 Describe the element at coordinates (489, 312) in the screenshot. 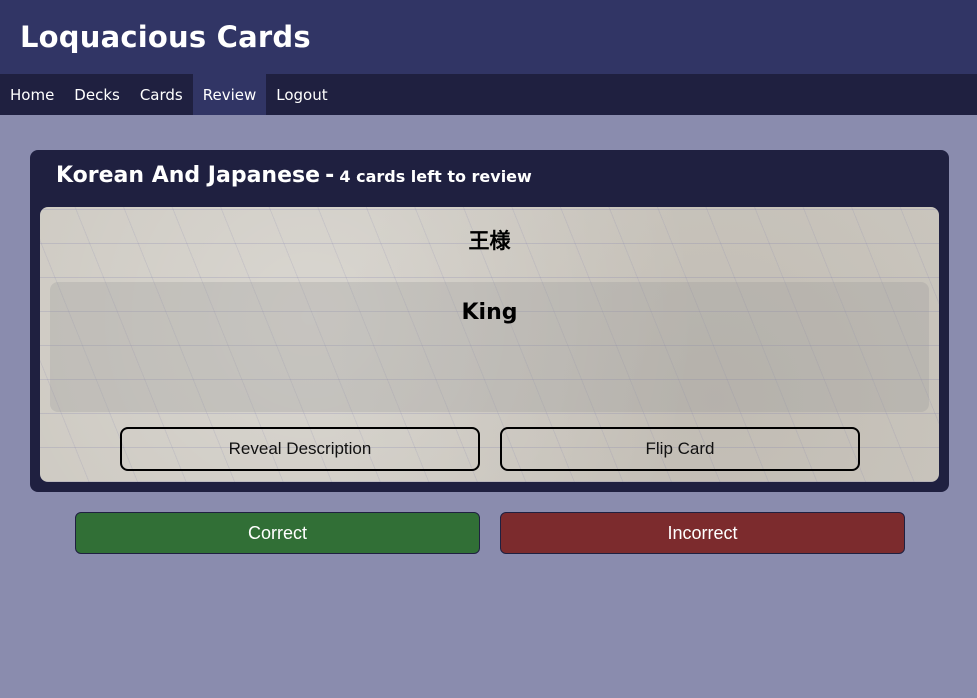

I see `card-back-text: King` at that location.